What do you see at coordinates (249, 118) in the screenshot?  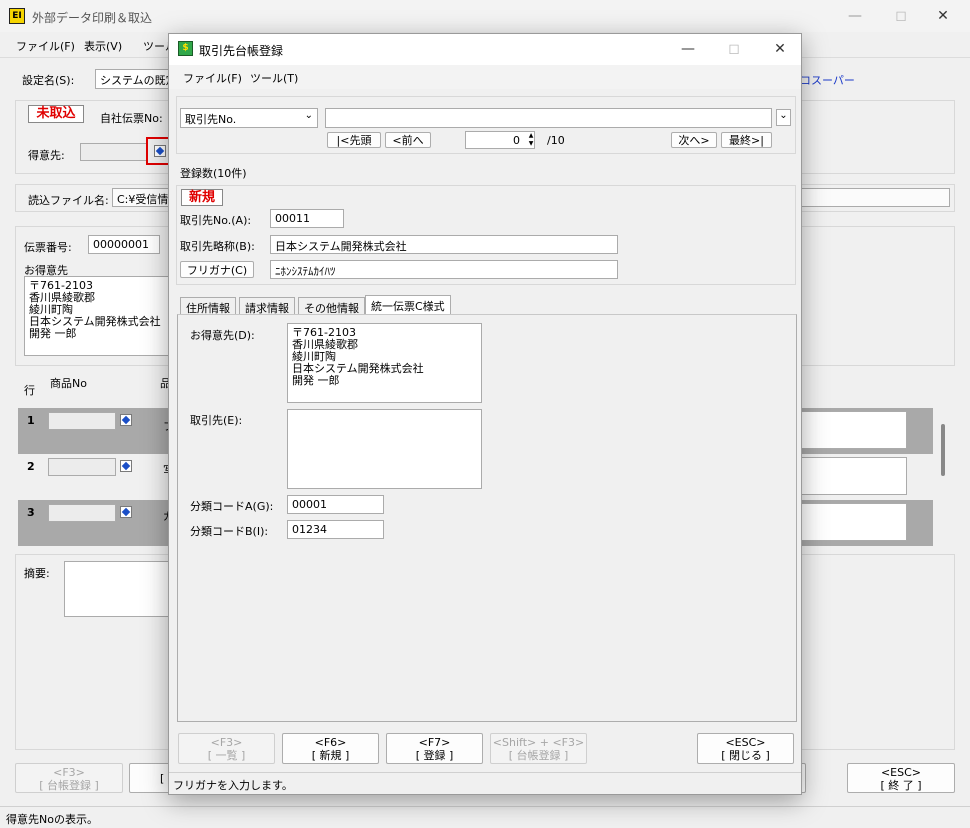 I see `search-field-select: 取引先No. ⌄` at bounding box center [249, 118].